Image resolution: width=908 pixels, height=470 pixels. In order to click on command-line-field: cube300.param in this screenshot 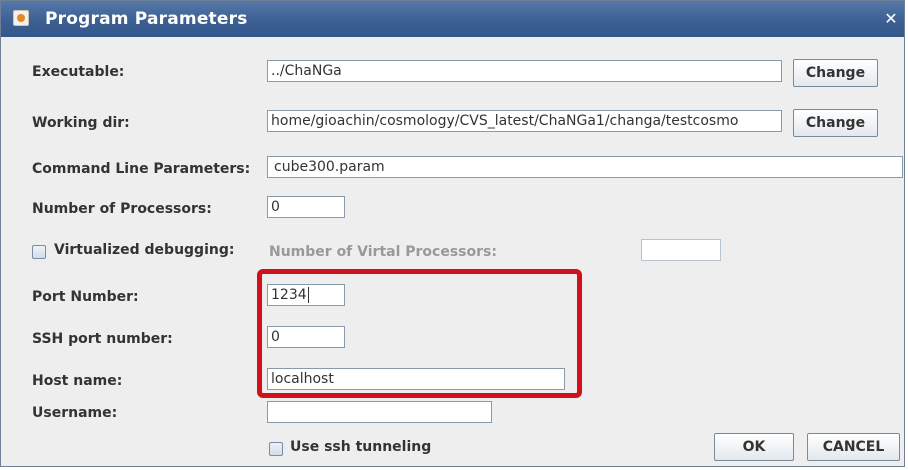, I will do `click(585, 167)`.